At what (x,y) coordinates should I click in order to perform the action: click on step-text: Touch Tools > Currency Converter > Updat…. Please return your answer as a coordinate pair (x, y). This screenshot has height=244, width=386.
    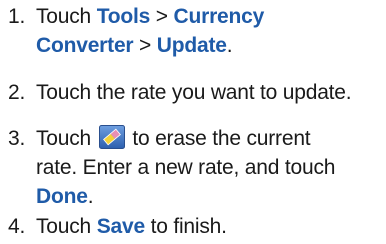
    Looking at the image, I should click on (150, 31).